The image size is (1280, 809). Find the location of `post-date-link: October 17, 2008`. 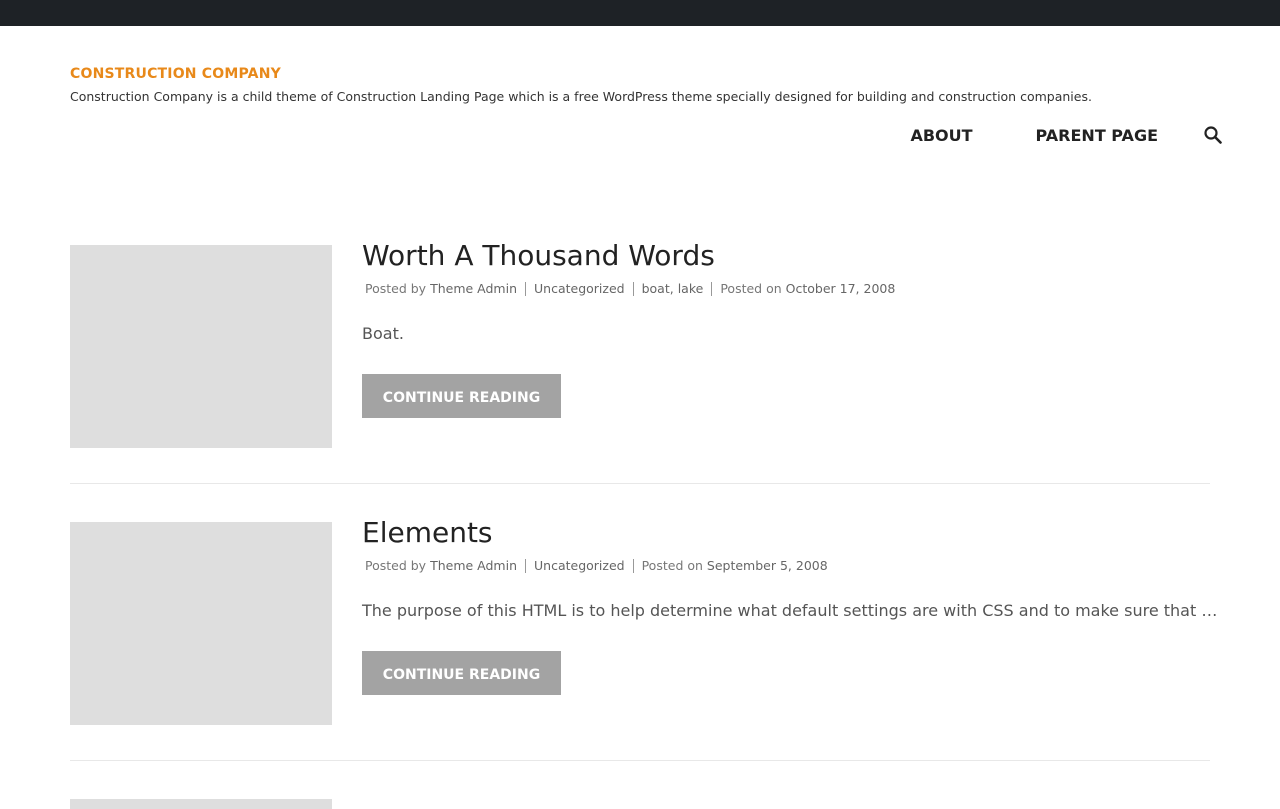

post-date-link: October 17, 2008 is located at coordinates (841, 288).